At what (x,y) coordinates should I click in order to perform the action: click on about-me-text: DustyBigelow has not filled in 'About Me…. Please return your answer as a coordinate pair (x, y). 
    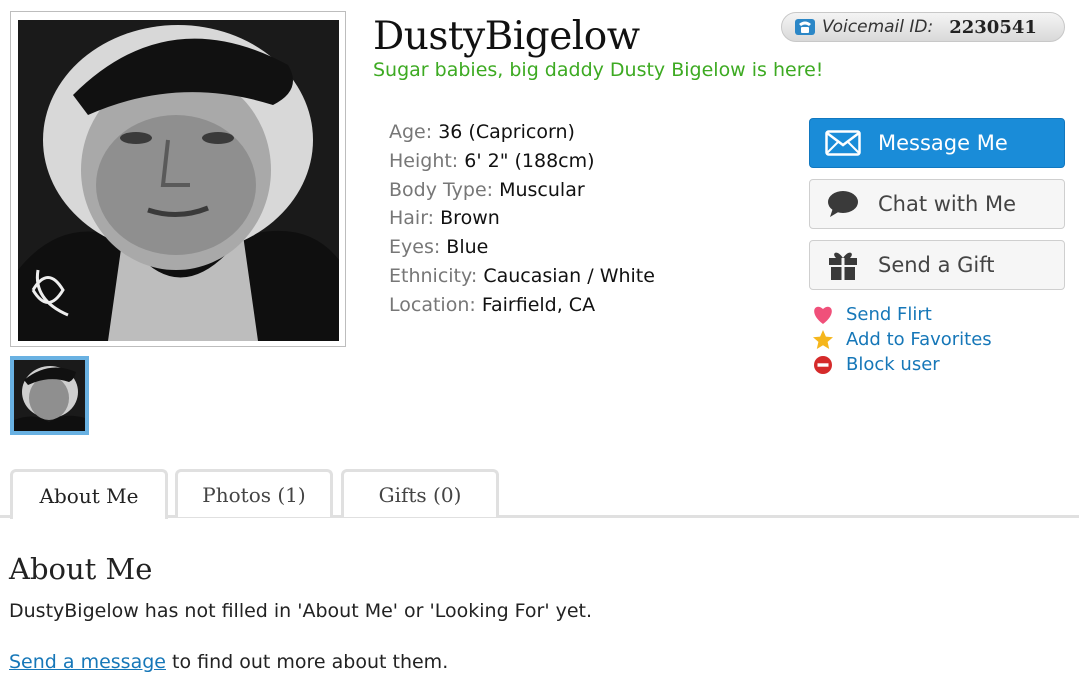
    Looking at the image, I should click on (301, 611).